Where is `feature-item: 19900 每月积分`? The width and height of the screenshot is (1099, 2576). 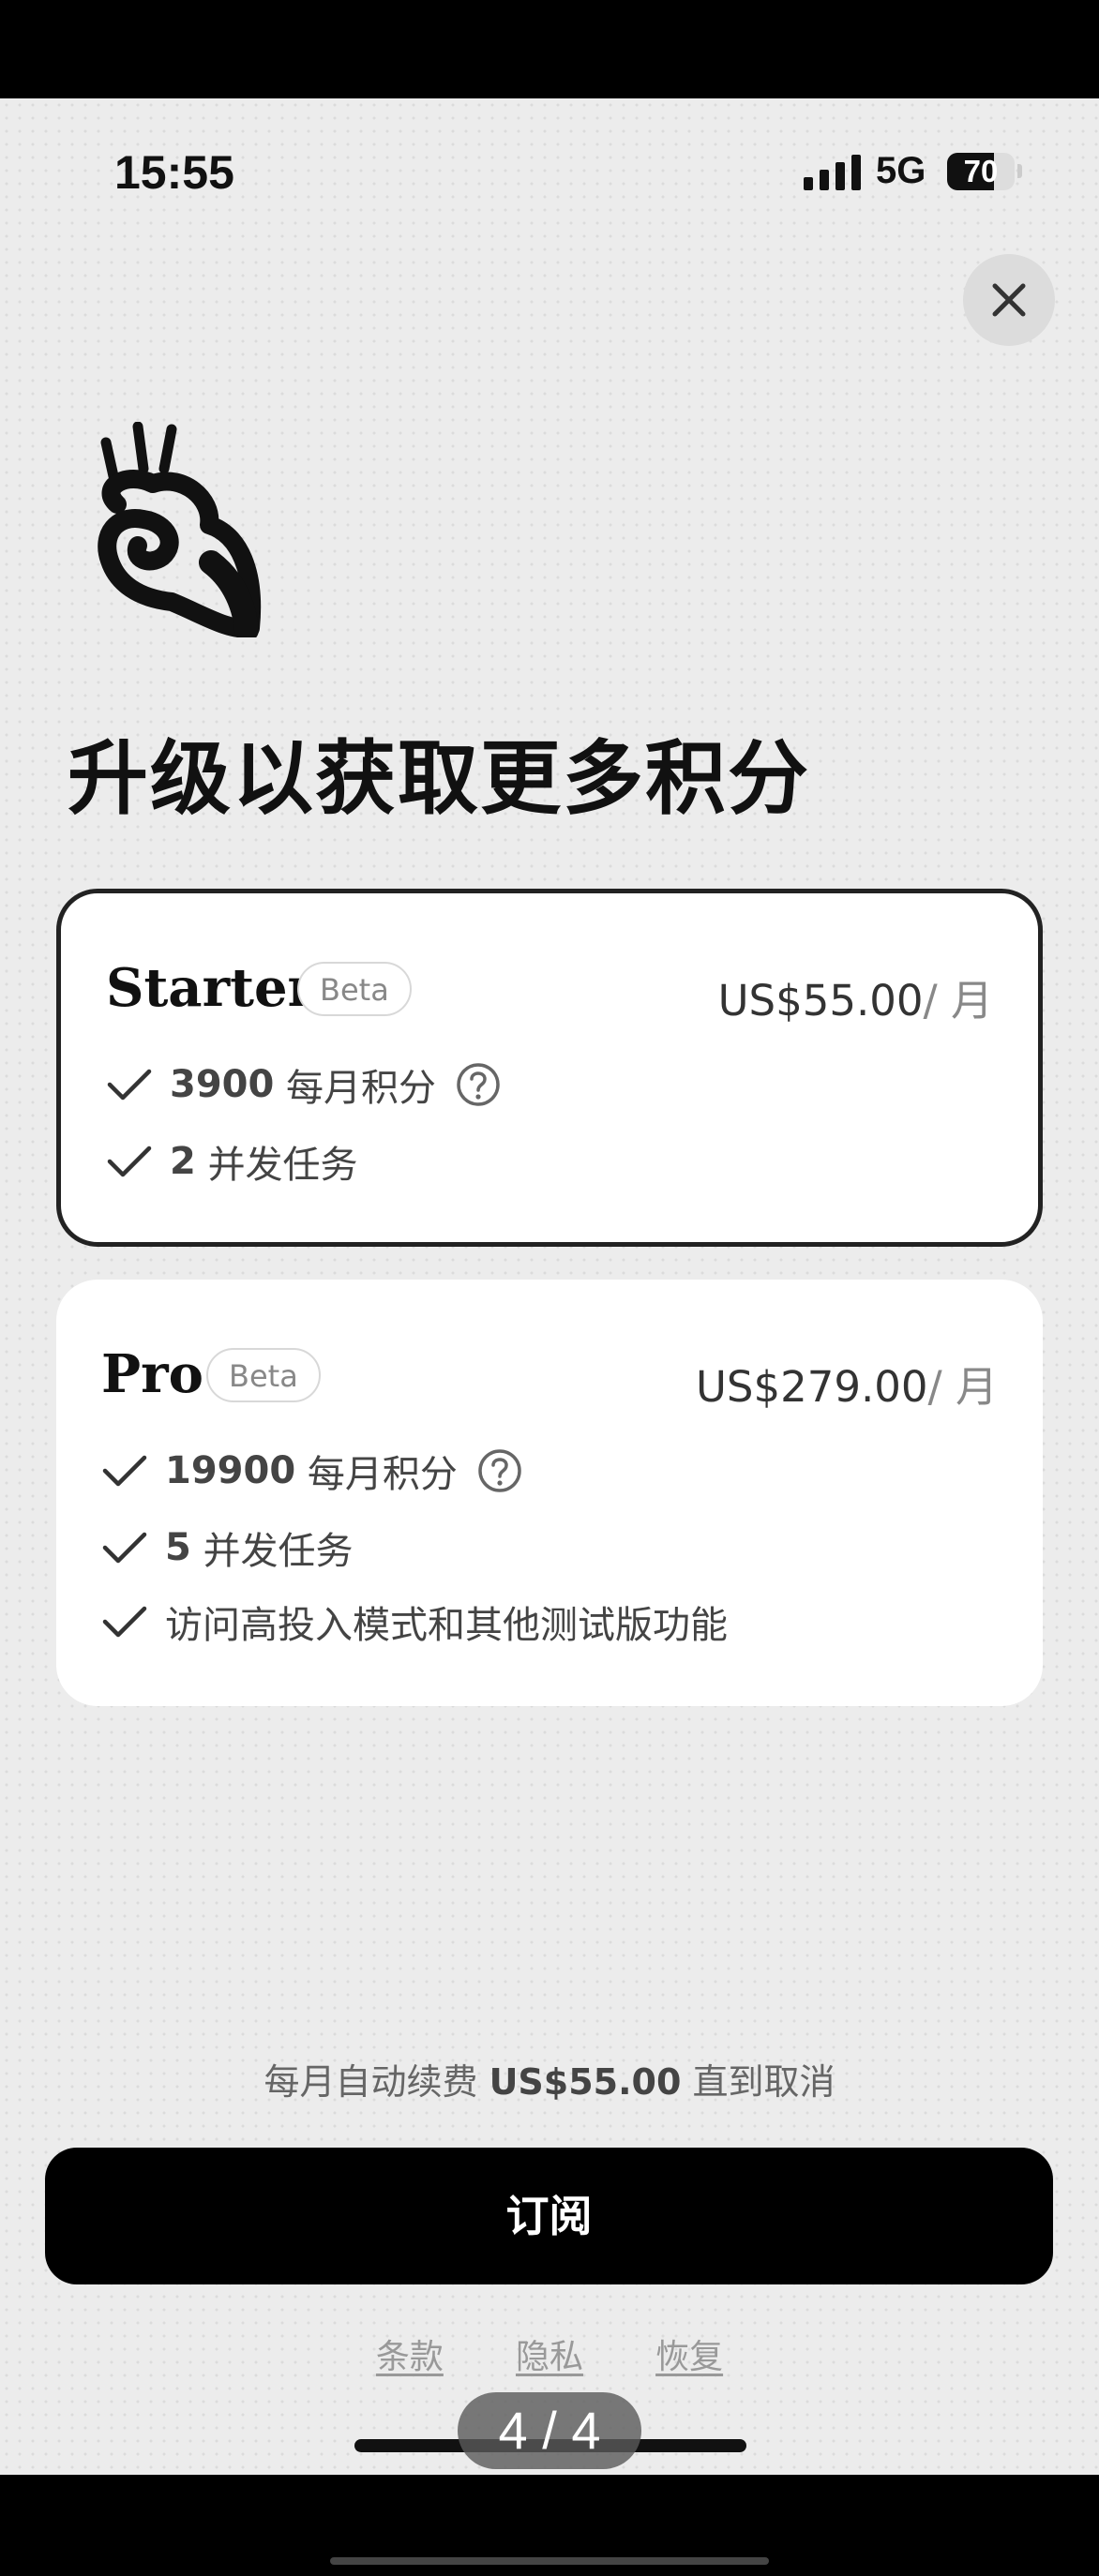
feature-item: 19900 每月积分 is located at coordinates (312, 1471).